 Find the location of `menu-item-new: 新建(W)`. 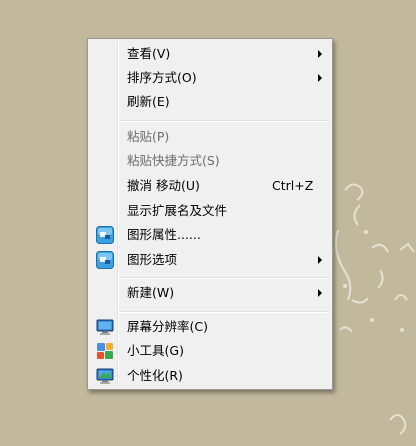

menu-item-new: 新建(W) is located at coordinates (210, 292).